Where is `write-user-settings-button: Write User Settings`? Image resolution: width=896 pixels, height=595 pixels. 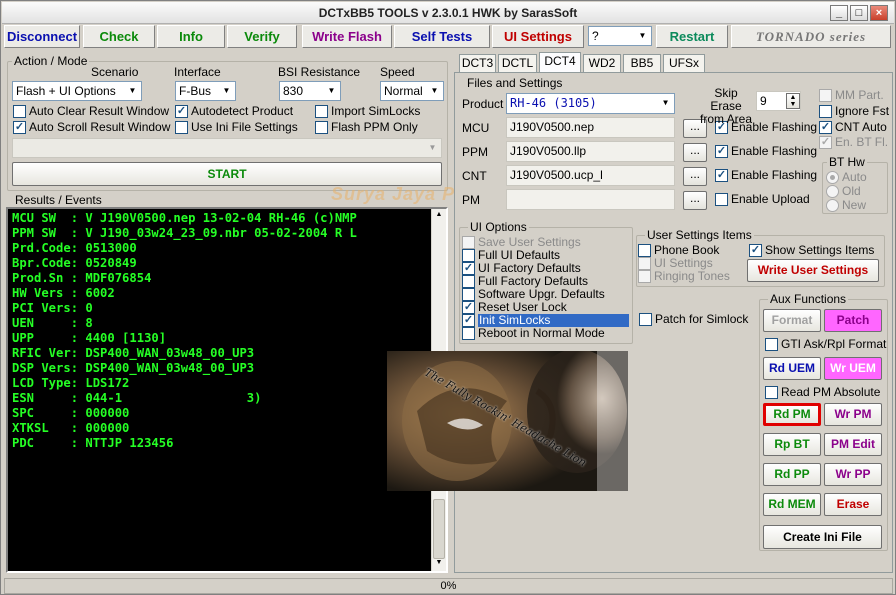
write-user-settings-button: Write User Settings is located at coordinates (813, 270).